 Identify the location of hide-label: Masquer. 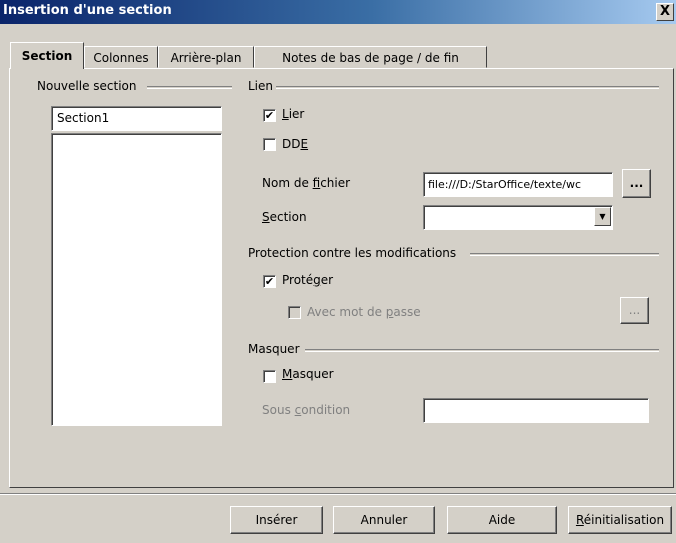
(308, 374).